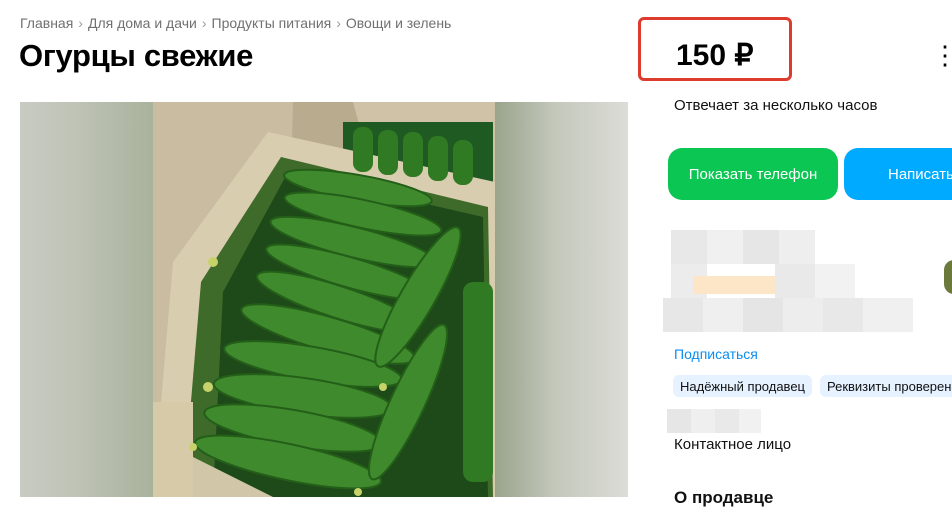 The width and height of the screenshot is (952, 508). What do you see at coordinates (716, 354) in the screenshot?
I see `subscribe-link: Подписаться` at bounding box center [716, 354].